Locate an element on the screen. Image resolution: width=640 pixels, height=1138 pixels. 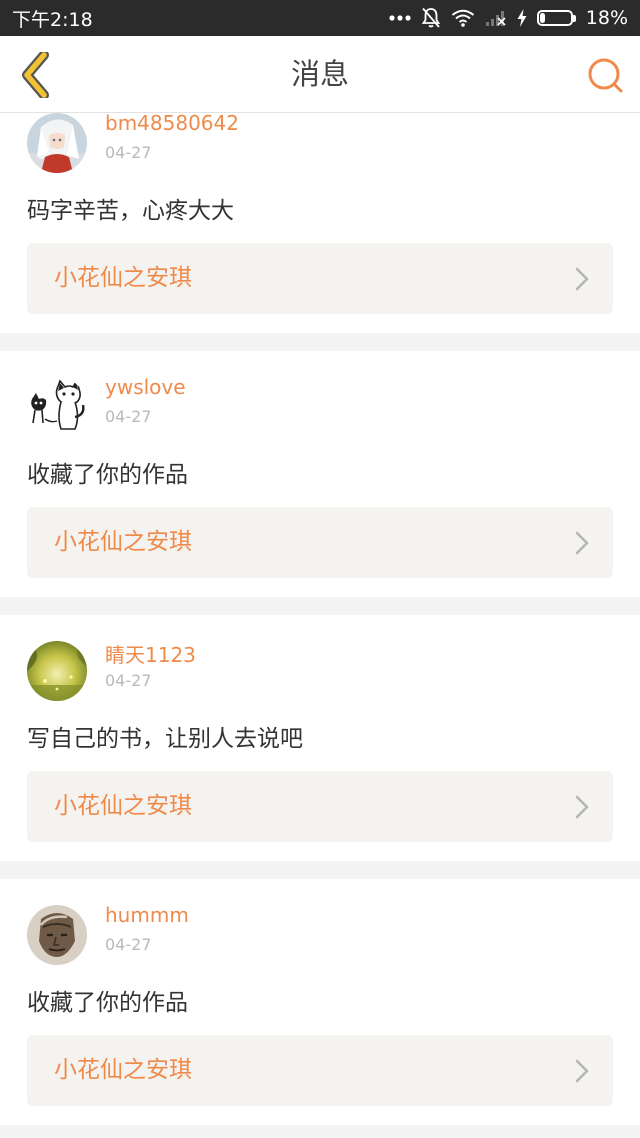
username: ywslove is located at coordinates (145, 387).